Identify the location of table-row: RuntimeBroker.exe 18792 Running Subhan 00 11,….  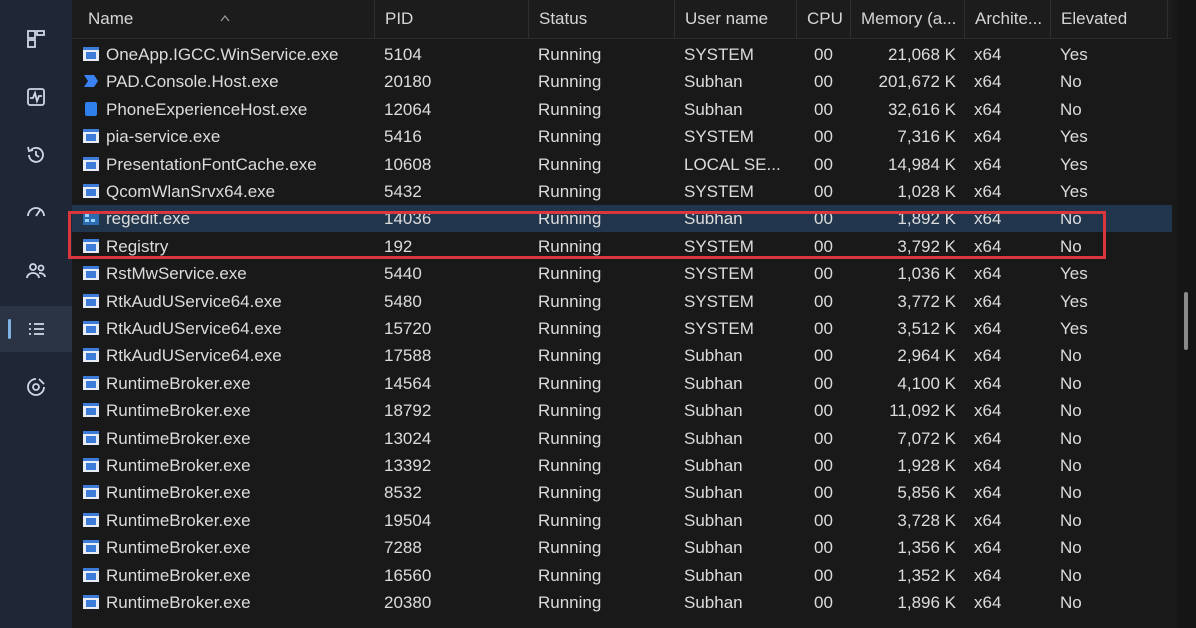
(622, 410).